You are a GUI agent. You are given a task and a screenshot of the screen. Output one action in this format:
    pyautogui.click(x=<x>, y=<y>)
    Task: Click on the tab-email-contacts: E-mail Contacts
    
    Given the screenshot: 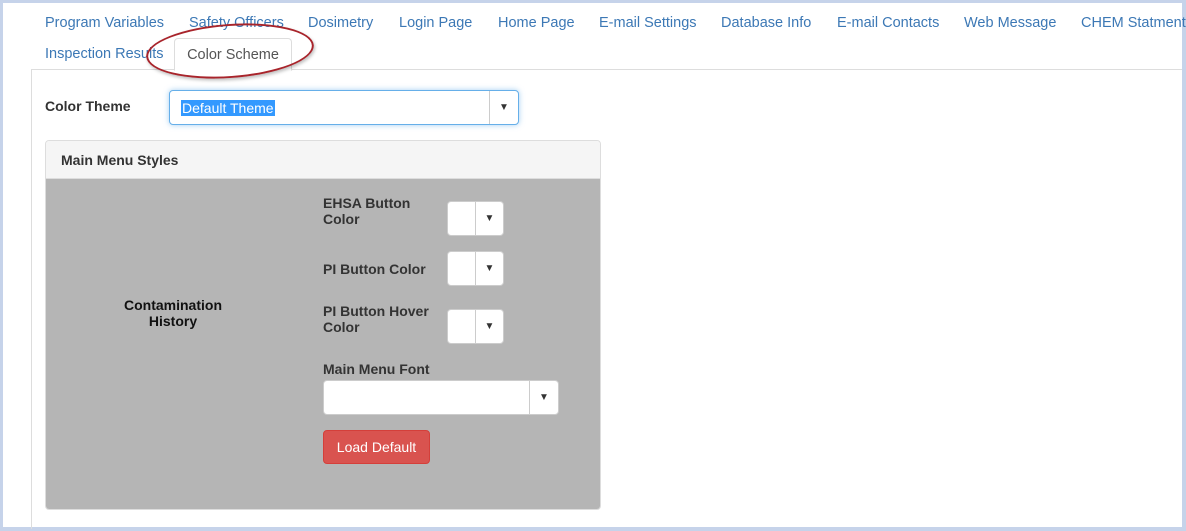 What is the action you would take?
    pyautogui.click(x=888, y=23)
    